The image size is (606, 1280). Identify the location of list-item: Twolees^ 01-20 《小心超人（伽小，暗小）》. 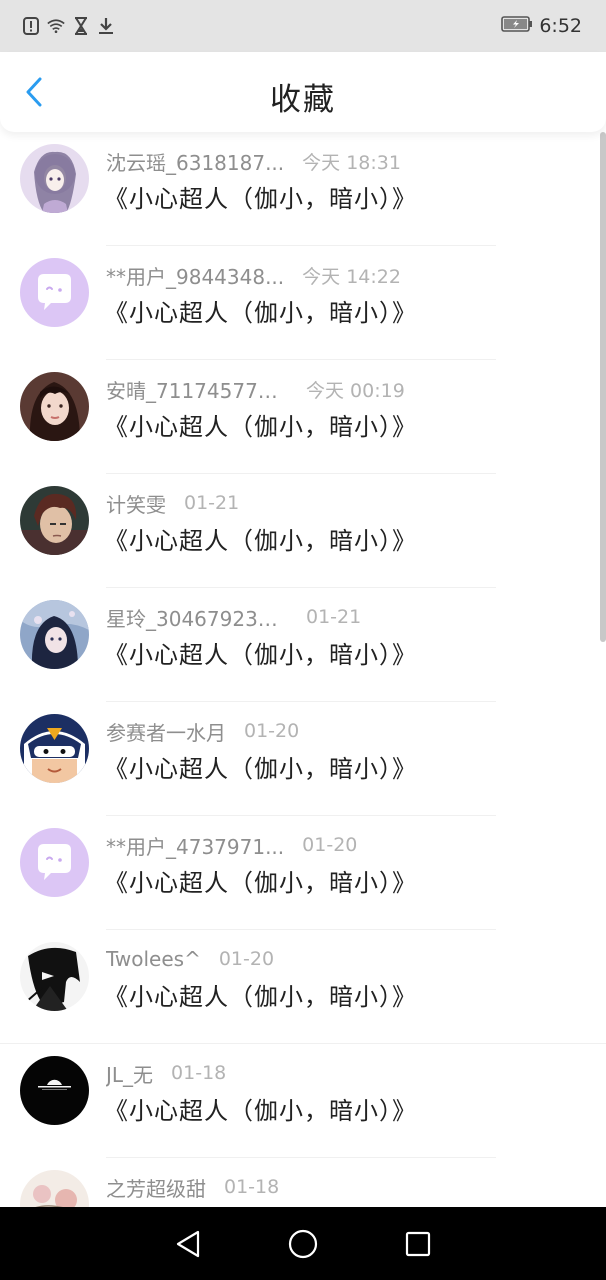
(303, 987).